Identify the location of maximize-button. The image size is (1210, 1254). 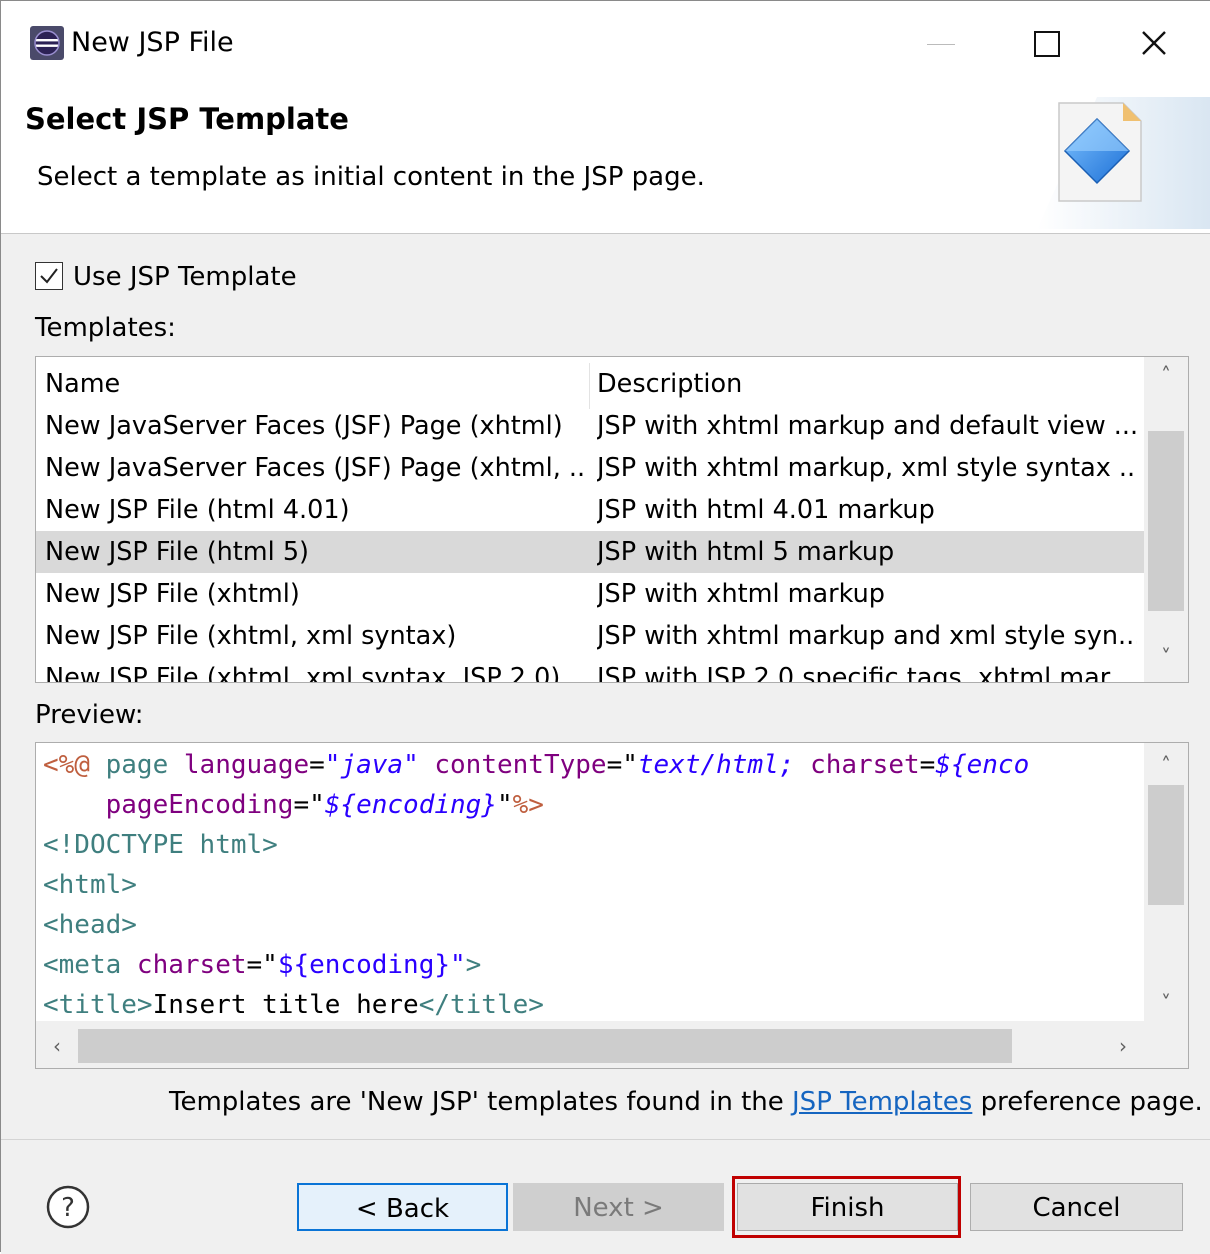
(1047, 44).